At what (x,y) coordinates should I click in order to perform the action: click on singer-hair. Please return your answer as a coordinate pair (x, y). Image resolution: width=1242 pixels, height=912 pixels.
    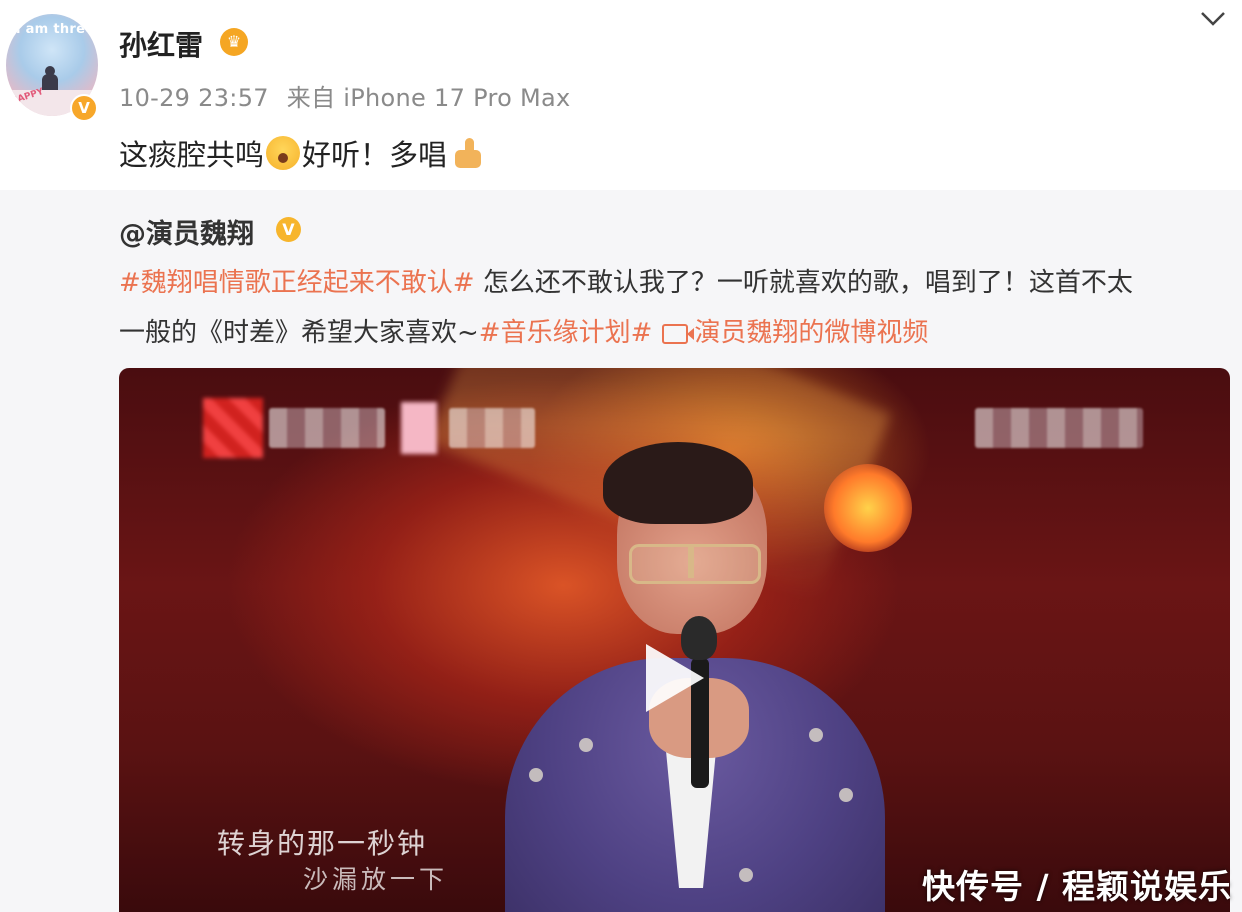
    Looking at the image, I should click on (678, 483).